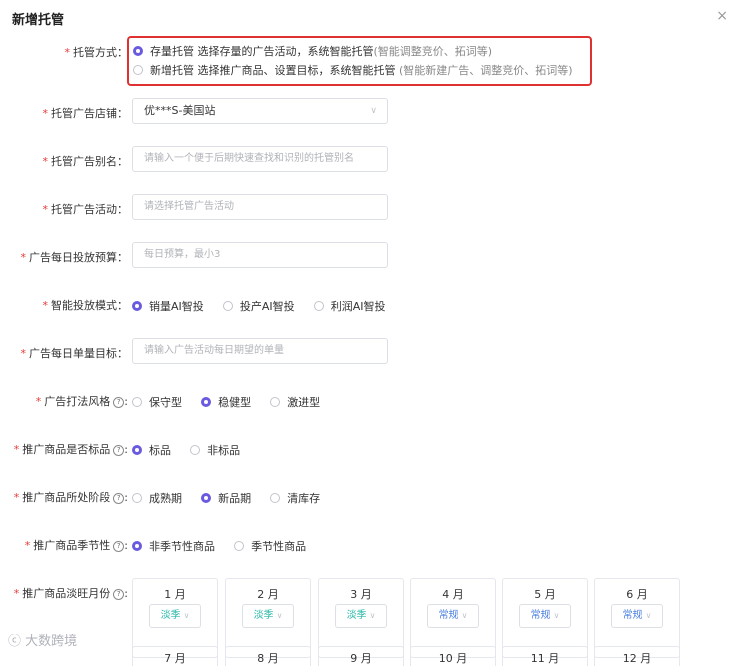  I want to click on style-steady: 稳健型, so click(226, 402).